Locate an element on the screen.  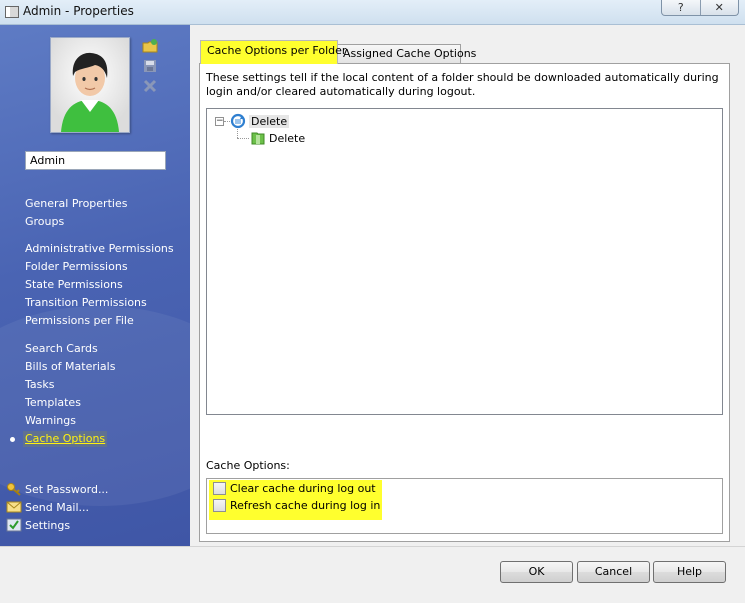
clear-cache-checkbox is located at coordinates (219, 488).